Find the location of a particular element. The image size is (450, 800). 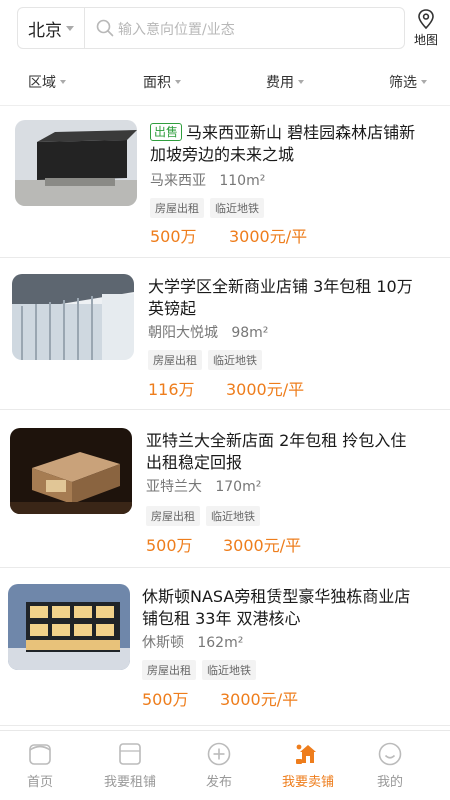

tab-profile: 我的 is located at coordinates (390, 765).